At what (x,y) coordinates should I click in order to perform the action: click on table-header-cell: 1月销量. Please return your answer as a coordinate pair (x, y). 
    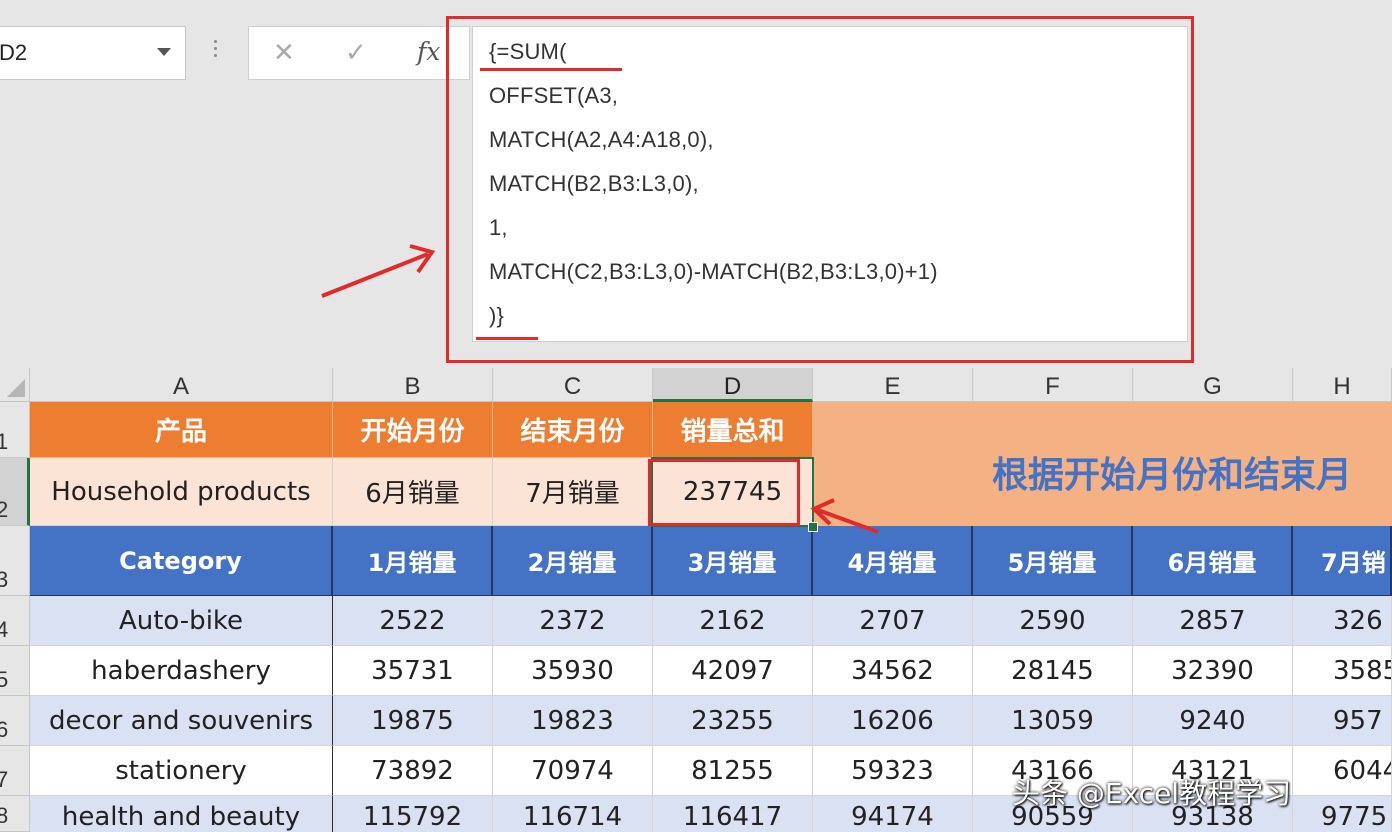
    Looking at the image, I should click on (413, 561).